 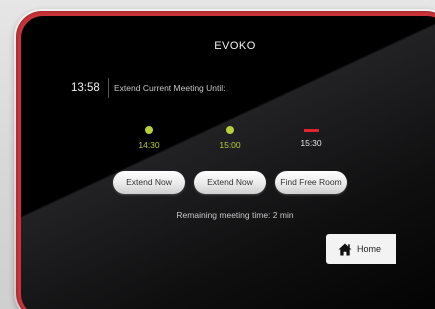 I want to click on find-free-room-button: Find Free Room, so click(x=311, y=182).